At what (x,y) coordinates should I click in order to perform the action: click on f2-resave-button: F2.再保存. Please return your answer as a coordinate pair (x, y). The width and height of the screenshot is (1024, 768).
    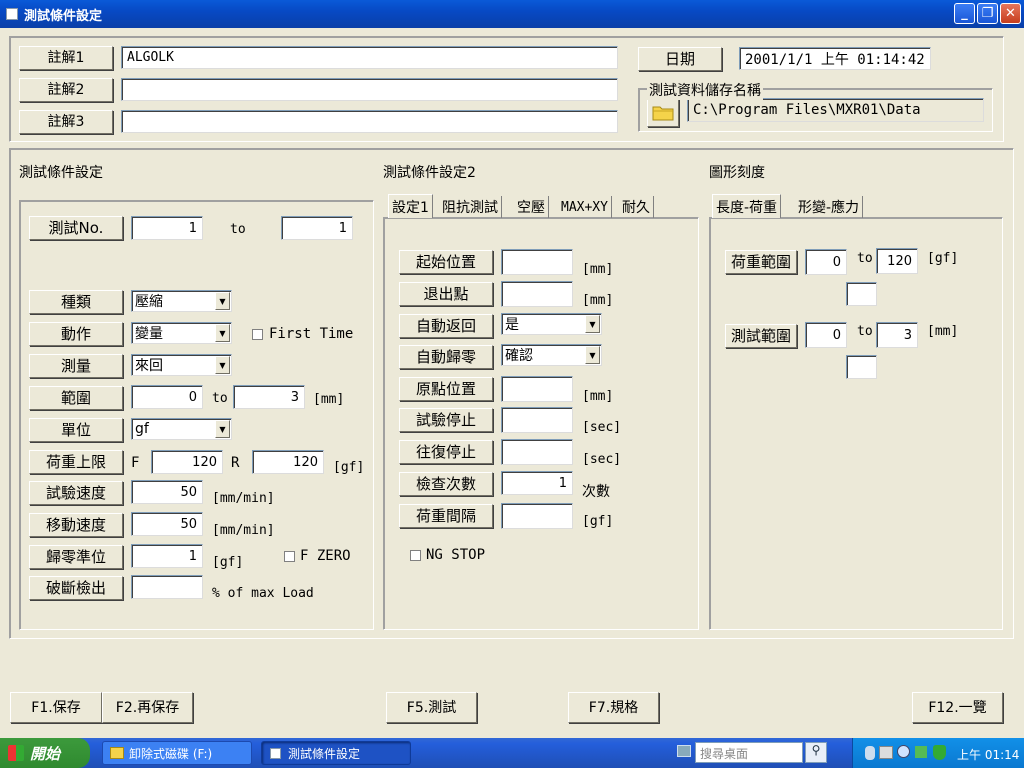
    Looking at the image, I should click on (147, 707).